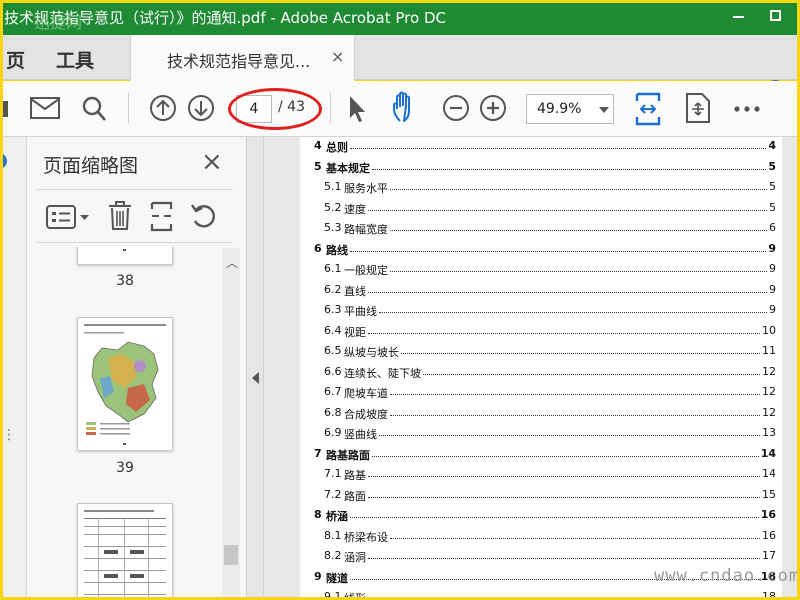  I want to click on panel-collapse-bar, so click(255, 368).